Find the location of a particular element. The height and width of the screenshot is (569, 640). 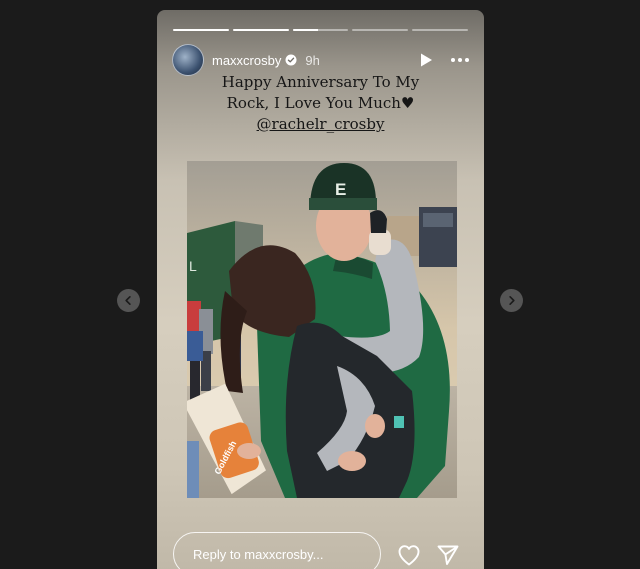

caption-line: Happy Anniversary To My is located at coordinates (320, 82).